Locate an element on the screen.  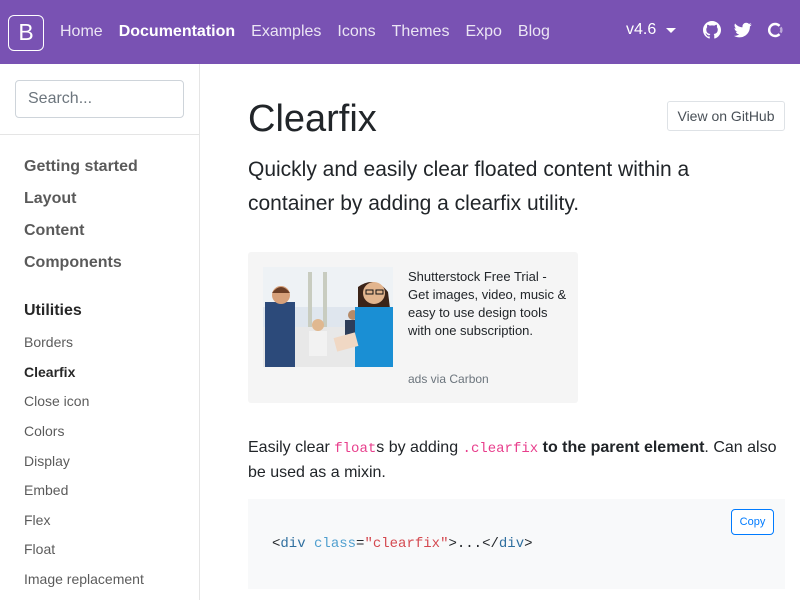
sidebar-item-image-replacement: Image replacement is located at coordinates (84, 579).